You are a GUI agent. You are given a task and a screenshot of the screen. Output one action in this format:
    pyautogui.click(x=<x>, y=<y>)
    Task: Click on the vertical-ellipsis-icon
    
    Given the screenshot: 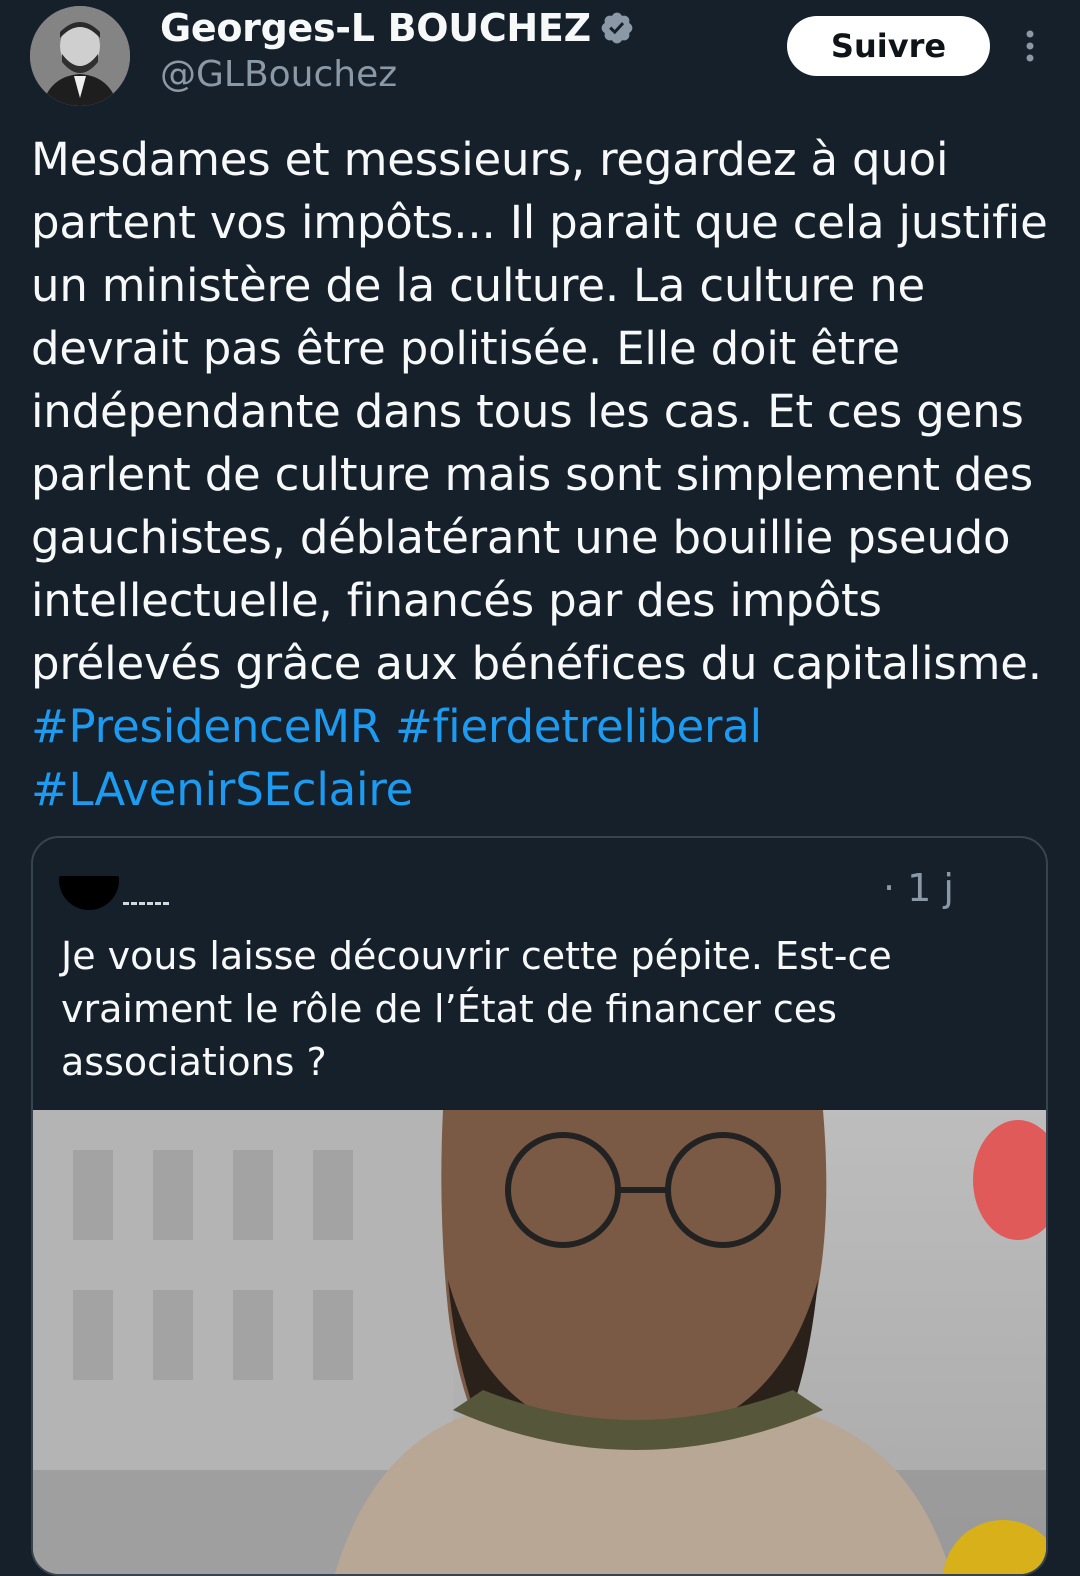 What is the action you would take?
    pyautogui.click(x=1030, y=46)
    